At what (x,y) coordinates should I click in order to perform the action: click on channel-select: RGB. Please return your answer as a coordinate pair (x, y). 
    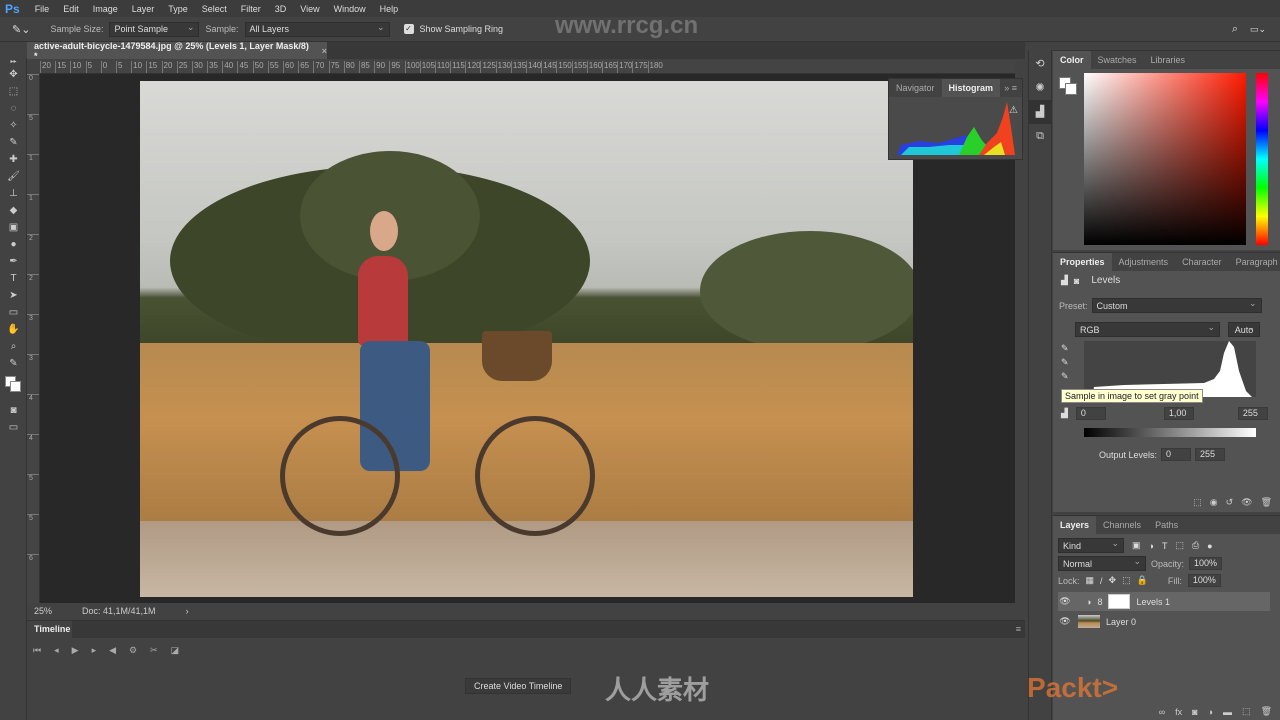
    Looking at the image, I should click on (1147, 329).